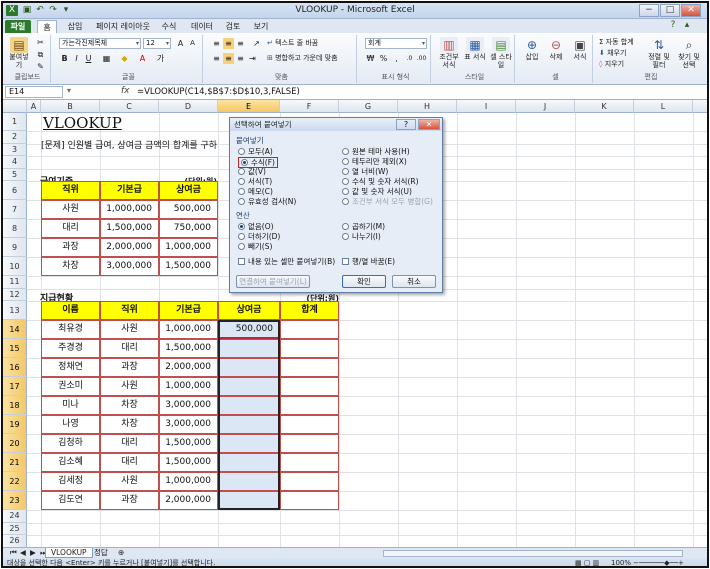 The image size is (710, 569). I want to click on row-header-4: 4, so click(15, 162).